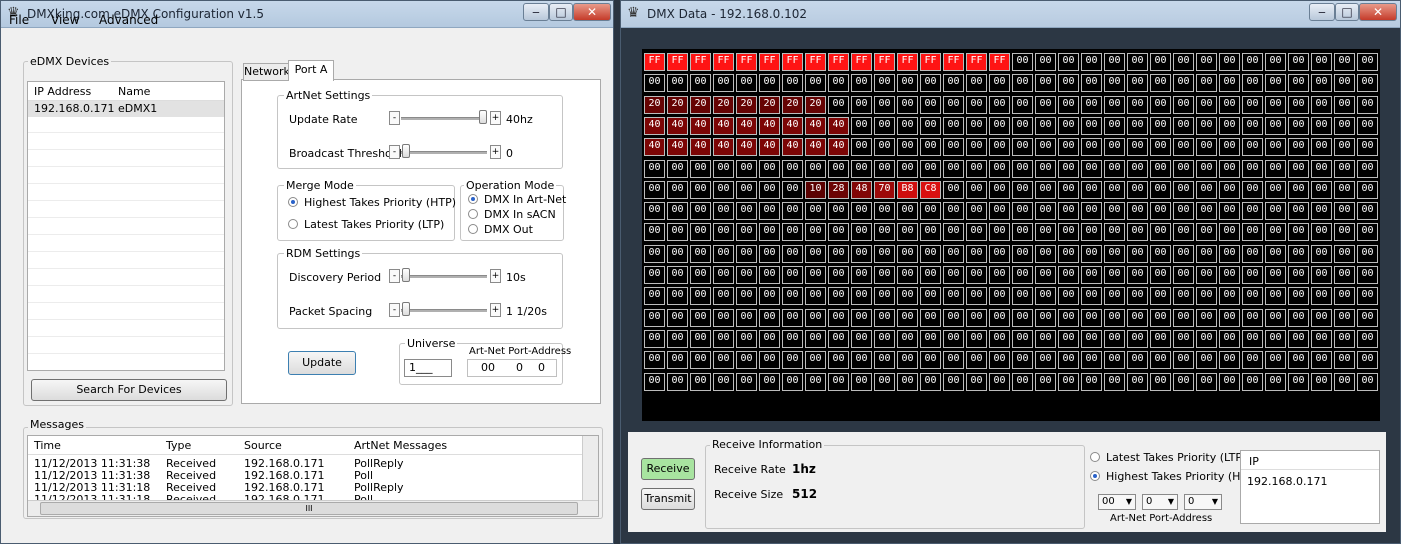 This screenshot has height=544, width=1401. Describe the element at coordinates (1254, 461) in the screenshot. I see `col-ip: IP` at that location.